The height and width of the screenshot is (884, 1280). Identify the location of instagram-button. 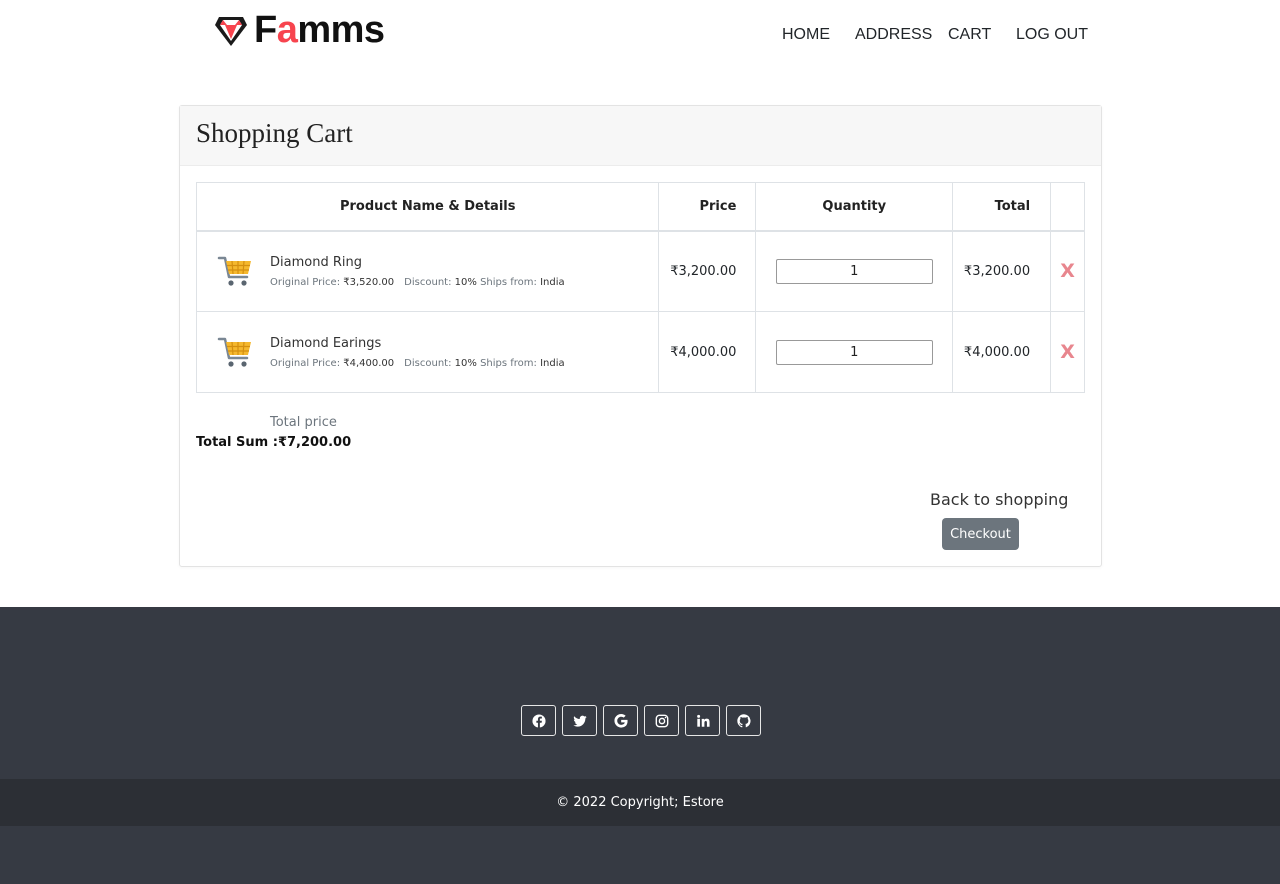
(661, 720).